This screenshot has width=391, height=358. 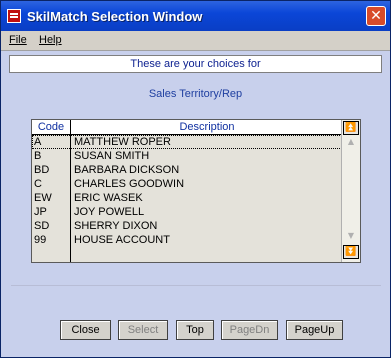 What do you see at coordinates (351, 128) in the screenshot?
I see `scroll-to-top-icon: ⏫` at bounding box center [351, 128].